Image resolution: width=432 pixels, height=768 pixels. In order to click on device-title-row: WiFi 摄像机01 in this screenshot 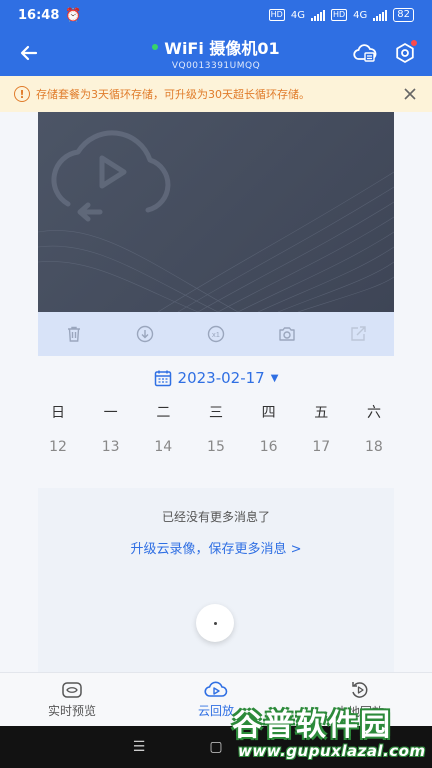, I will do `click(216, 47)`.